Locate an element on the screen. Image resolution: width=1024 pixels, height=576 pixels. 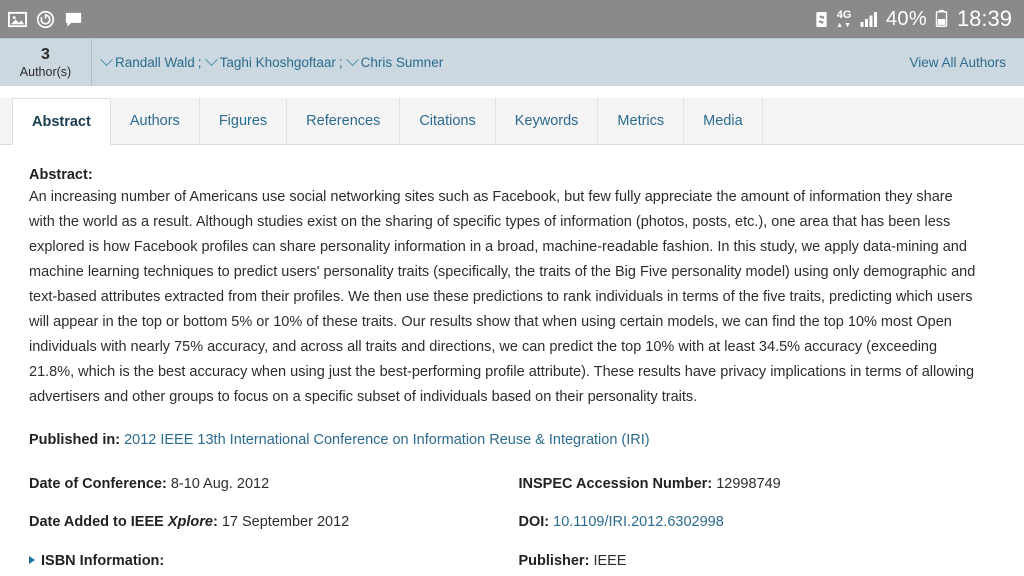
tab-citations: Citations is located at coordinates (447, 121).